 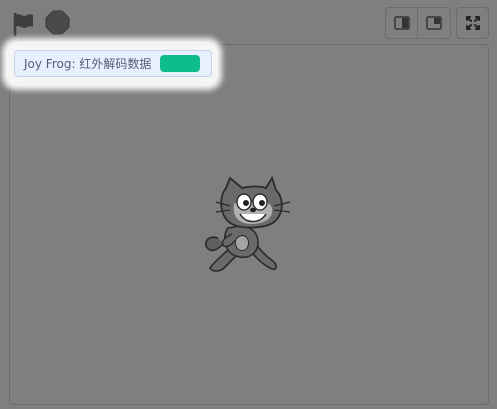 I want to click on green-flag-icon, so click(x=23, y=24).